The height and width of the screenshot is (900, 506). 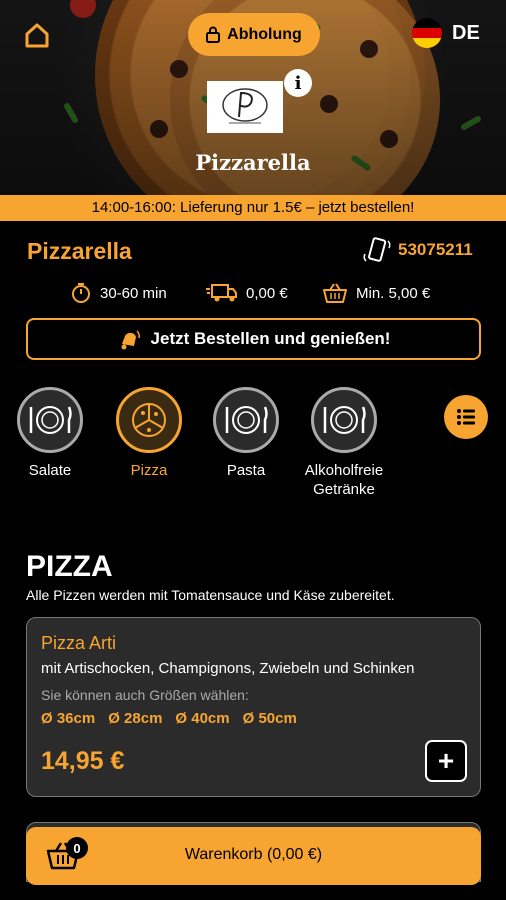 I want to click on category-pasta: Pasta, so click(x=246, y=433).